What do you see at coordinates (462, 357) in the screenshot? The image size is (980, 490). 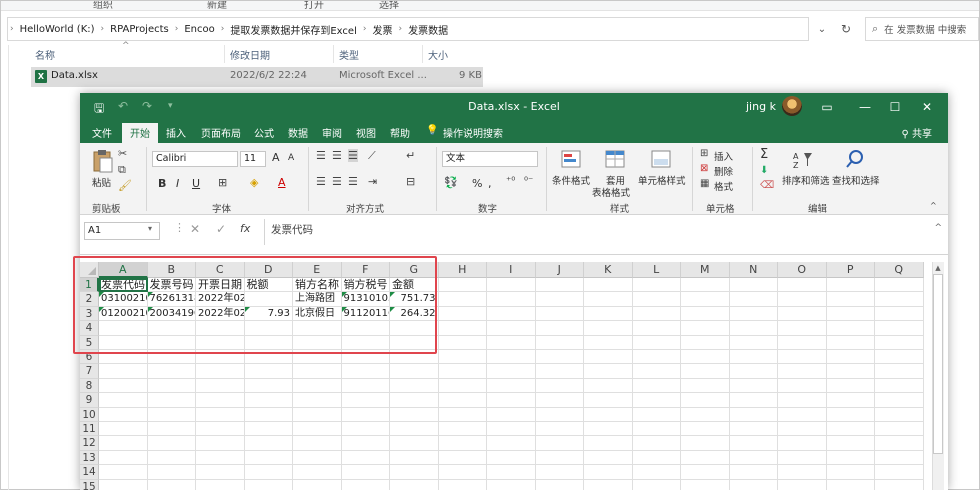 I see `cell-h6` at bounding box center [462, 357].